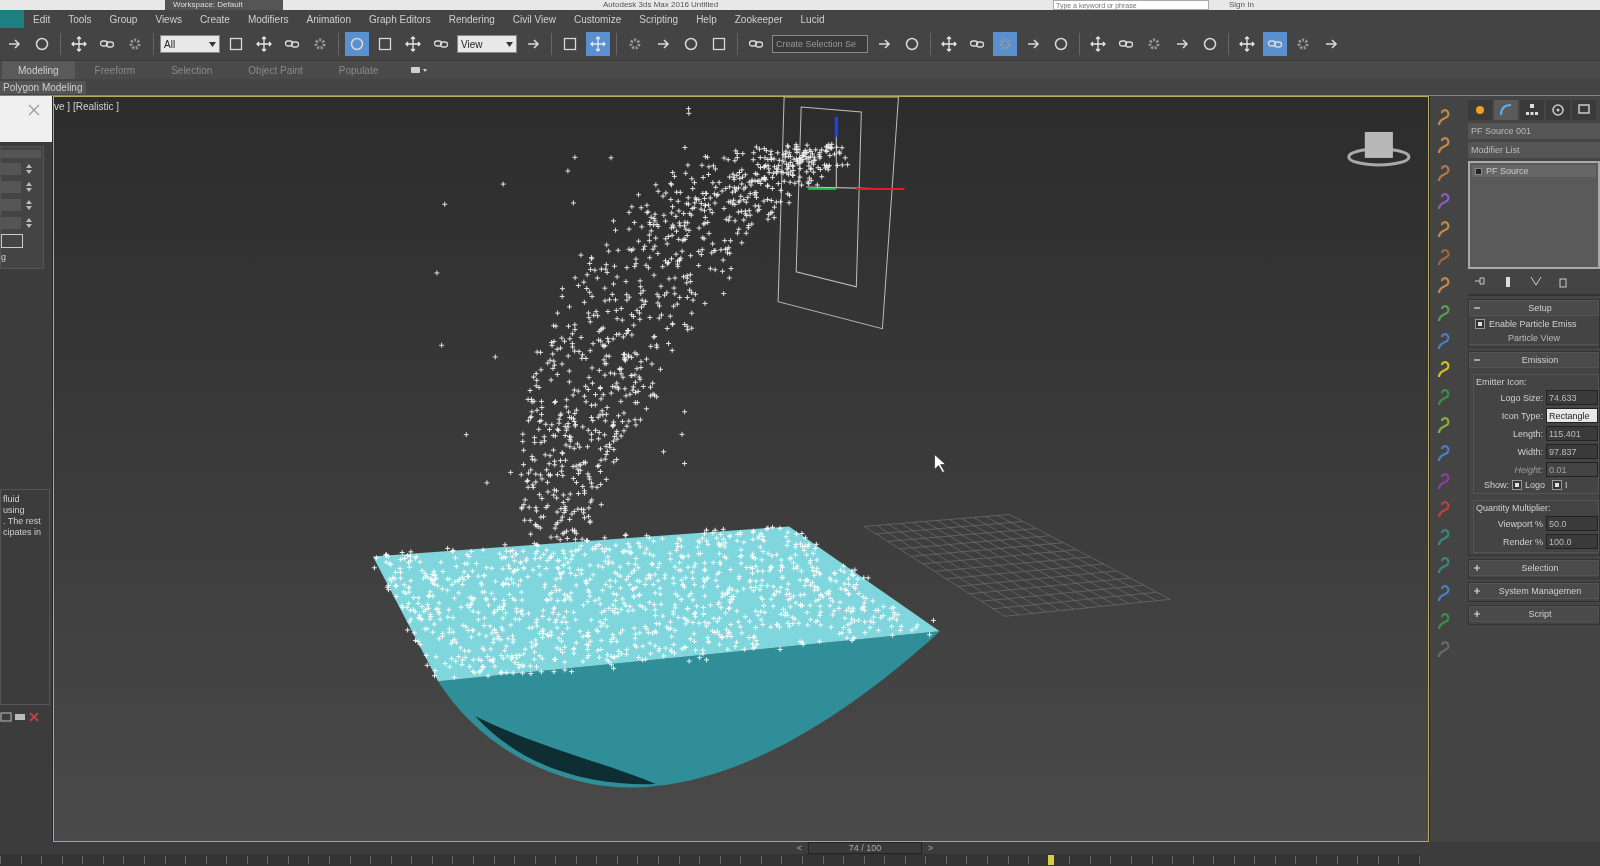 The image size is (1600, 866). I want to click on field-label: Length:, so click(1527, 433).